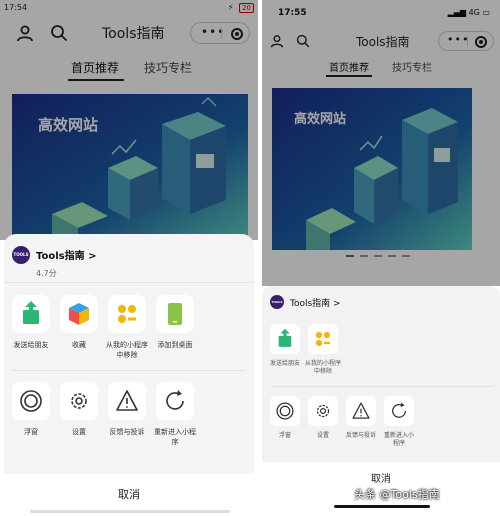 This screenshot has width=500, height=516. Describe the element at coordinates (381, 303) in the screenshot. I see `sheet-header: TOOLS Tools指南 >` at that location.